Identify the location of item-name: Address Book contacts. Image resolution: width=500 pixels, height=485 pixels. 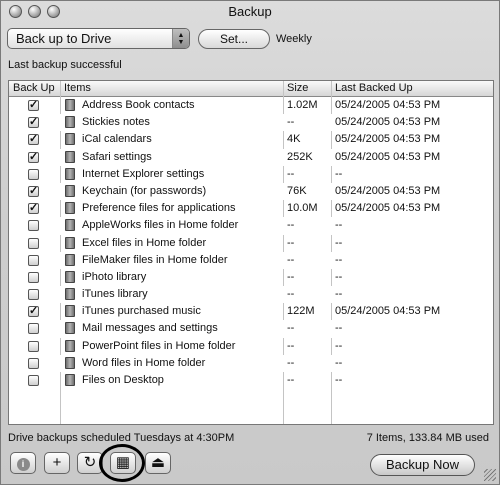
(138, 105).